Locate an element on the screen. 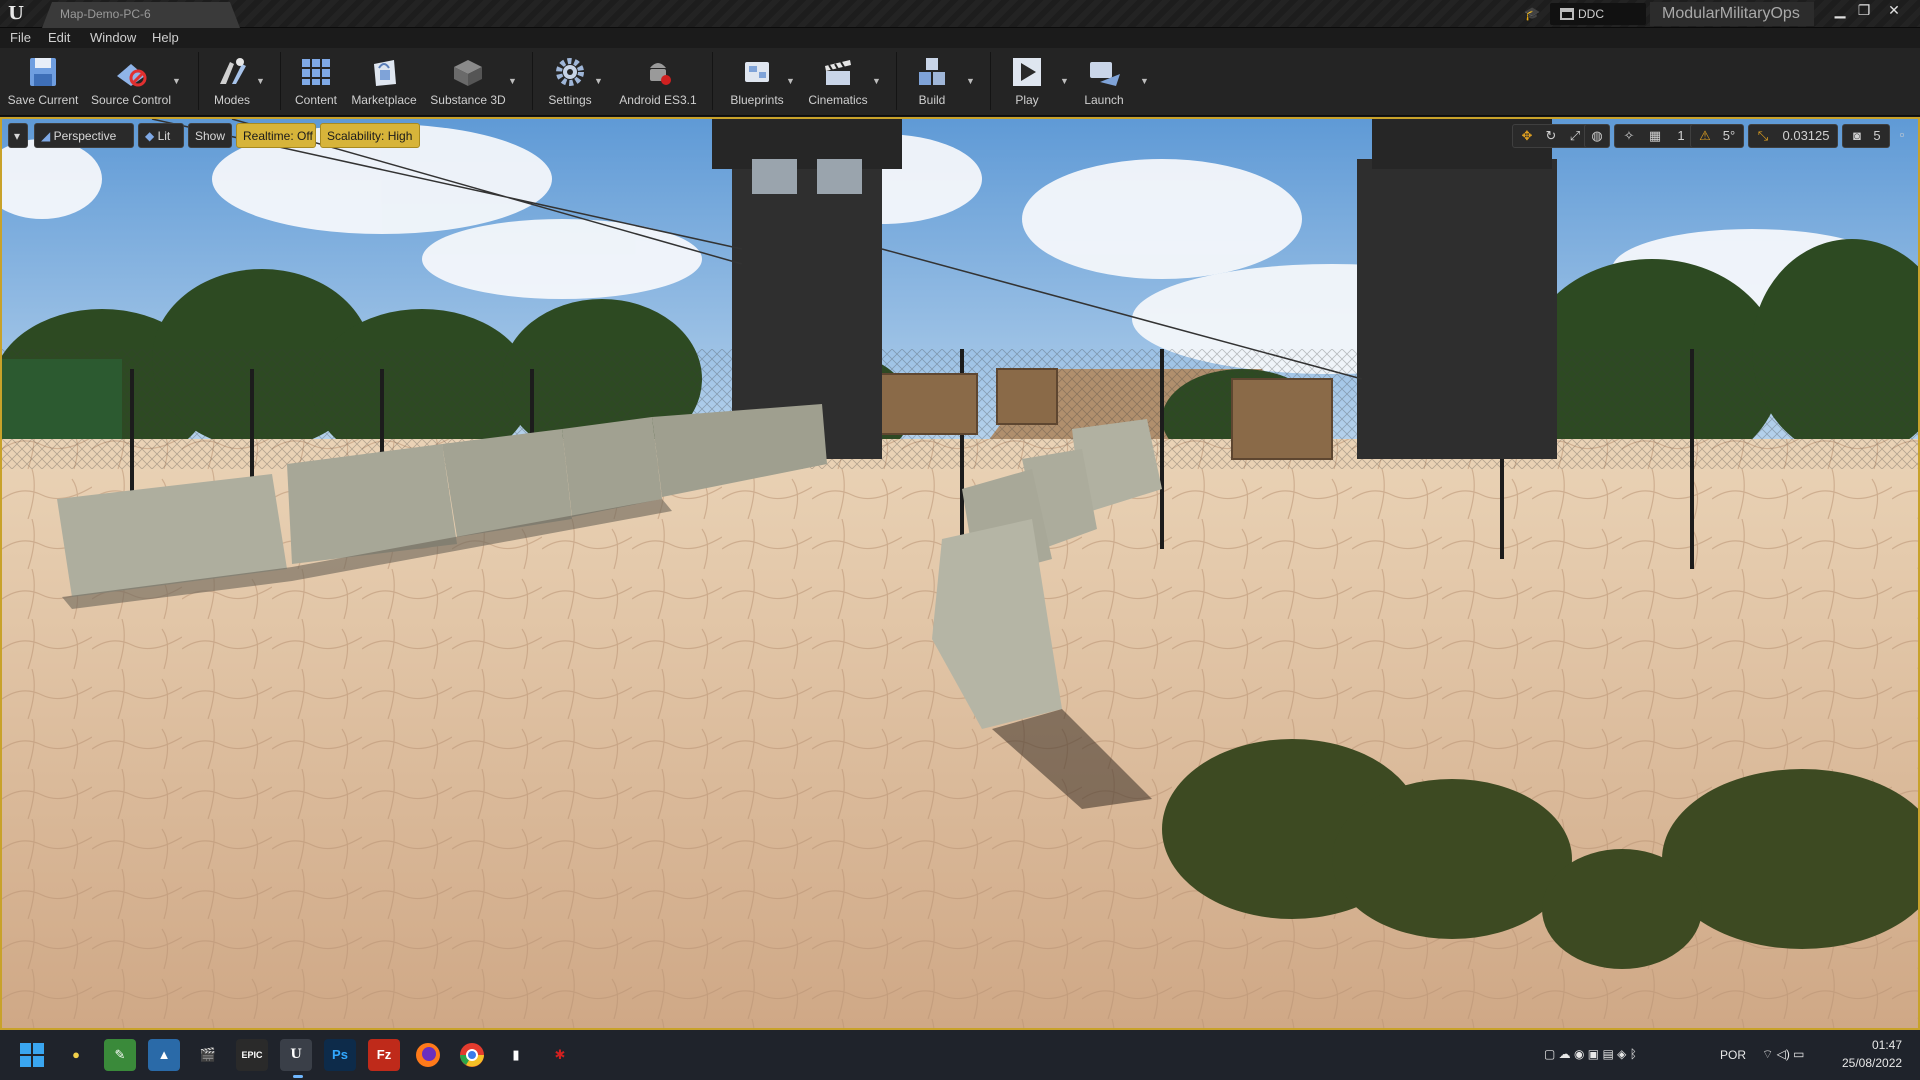 This screenshot has width=1920, height=1080. launch-button: Launch is located at coordinates (1104, 81).